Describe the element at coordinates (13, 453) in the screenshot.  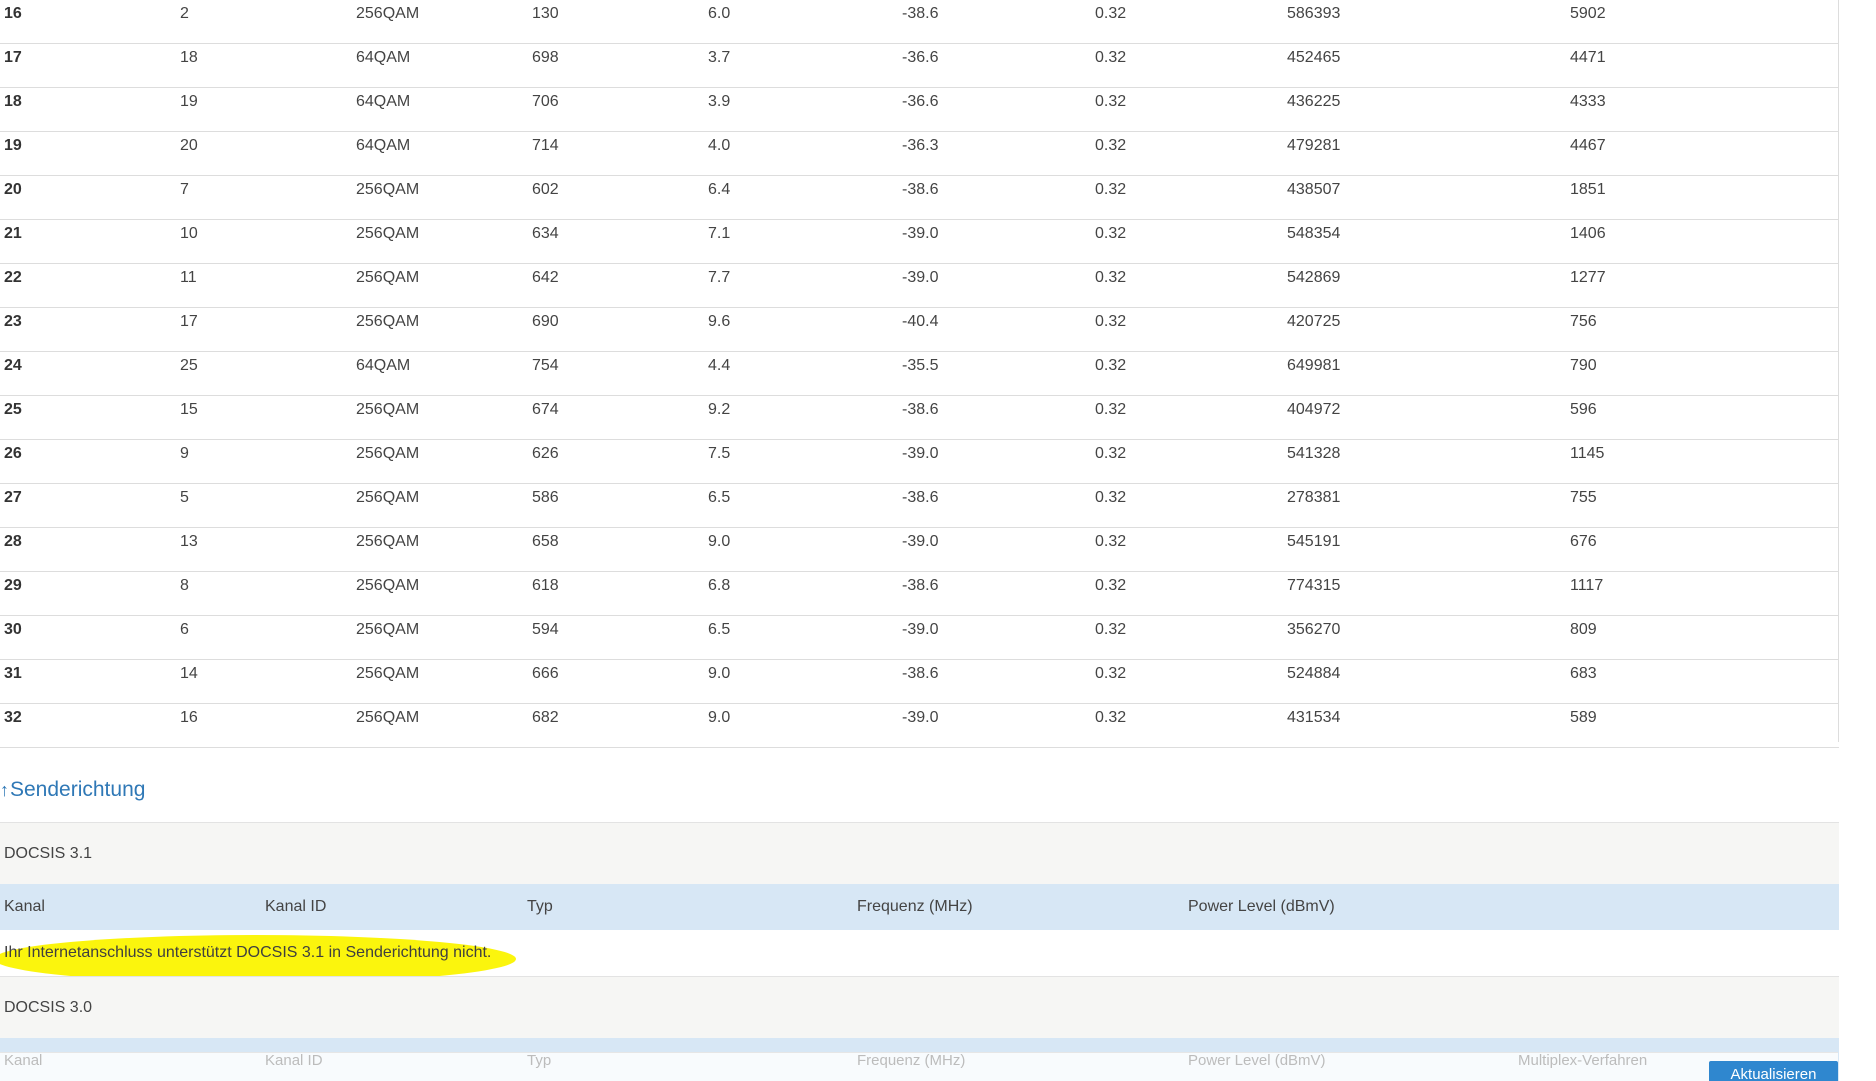
I see `cell-channel: 26` at that location.